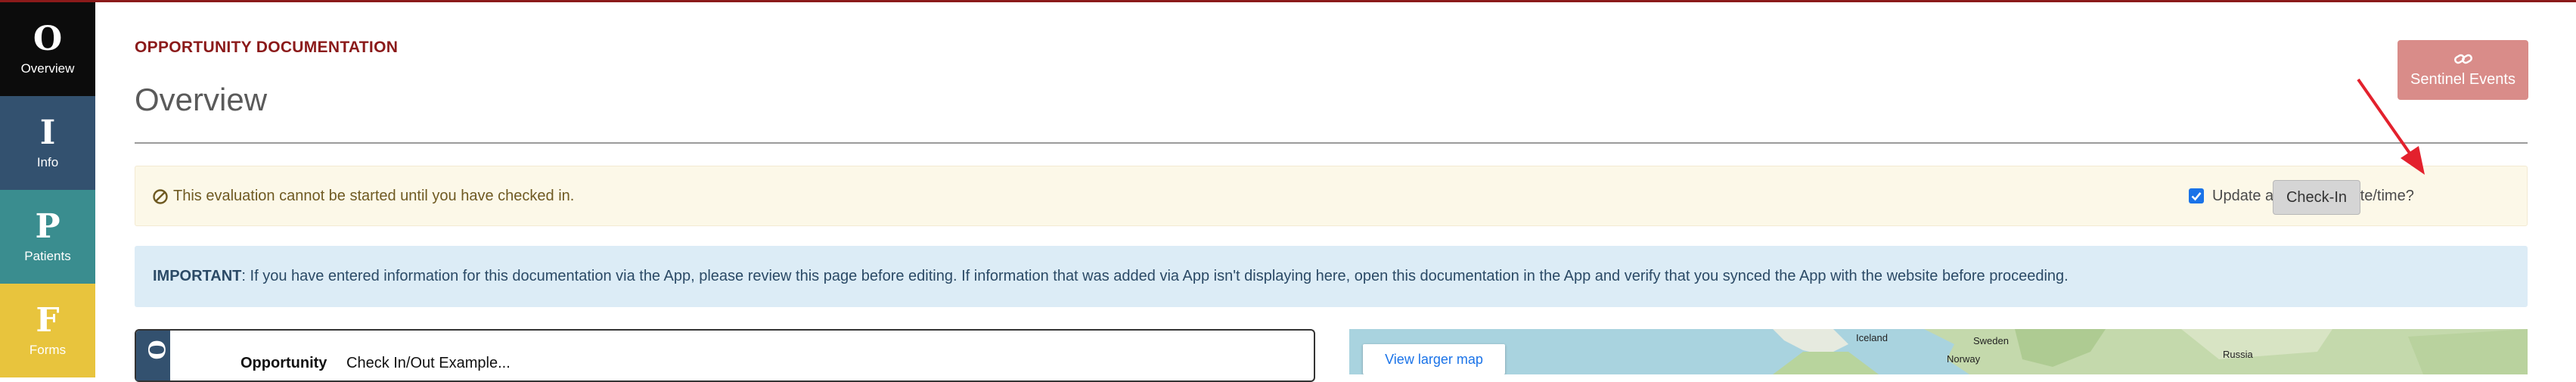 The height and width of the screenshot is (382, 2576). I want to click on nav-overview-label: Overview, so click(47, 68).